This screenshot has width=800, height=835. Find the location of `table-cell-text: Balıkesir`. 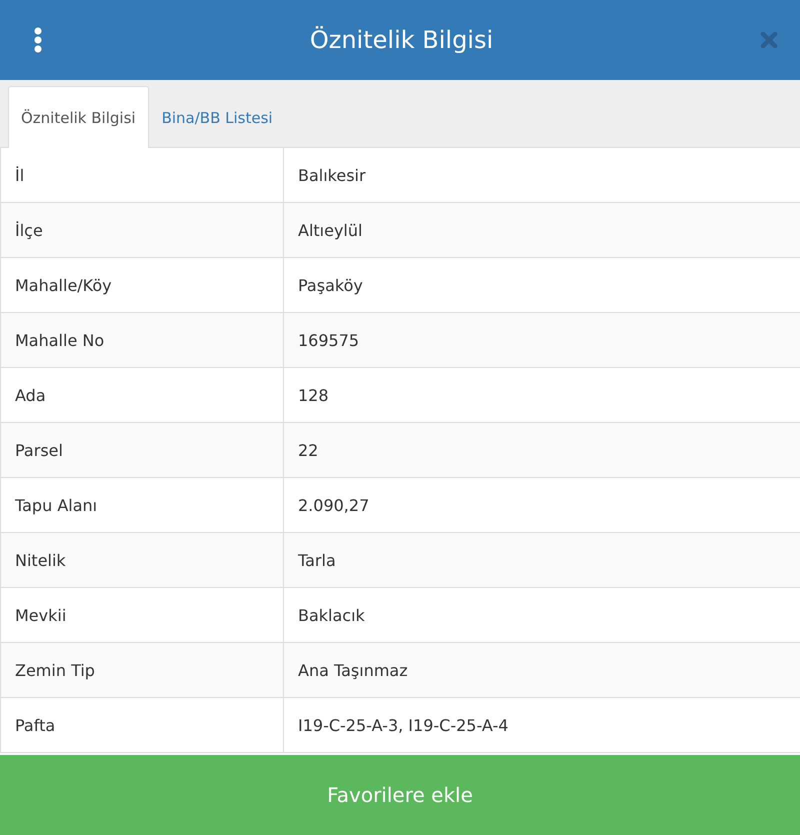

table-cell-text: Balıkesir is located at coordinates (332, 175).